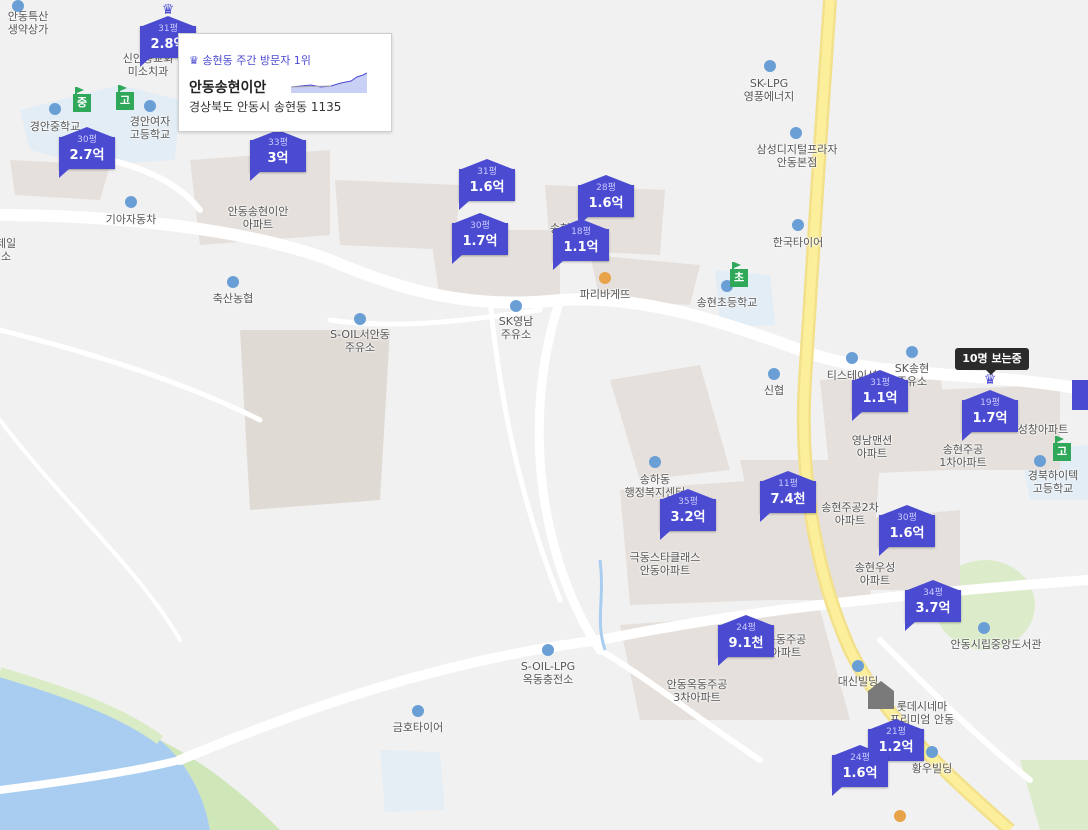  Describe the element at coordinates (418, 727) in the screenshot. I see `label-kumho-tire: 금호타이어` at that location.